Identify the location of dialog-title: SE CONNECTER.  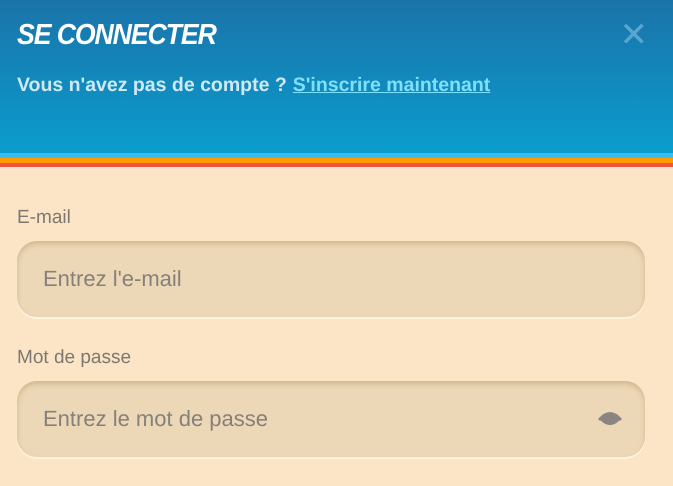
(116, 35).